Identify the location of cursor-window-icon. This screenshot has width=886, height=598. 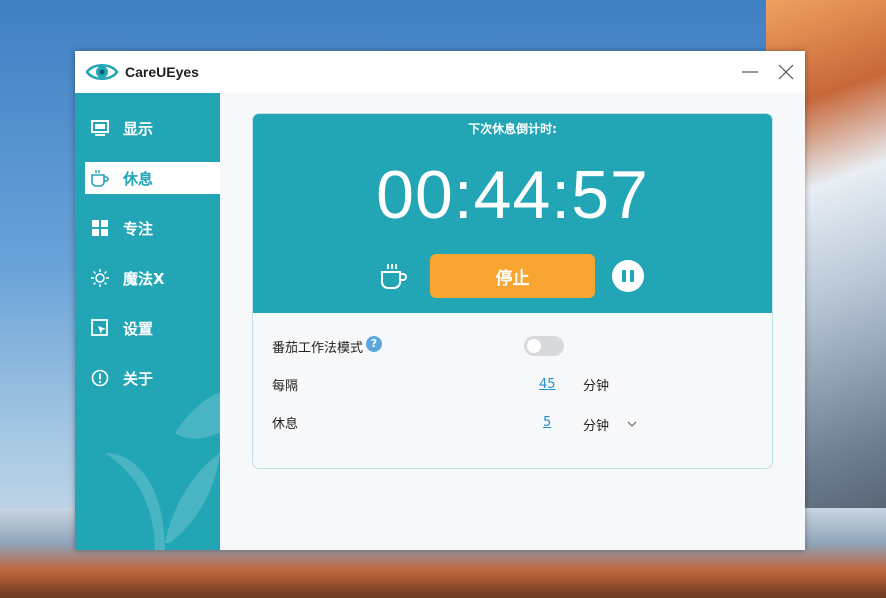
(100, 328).